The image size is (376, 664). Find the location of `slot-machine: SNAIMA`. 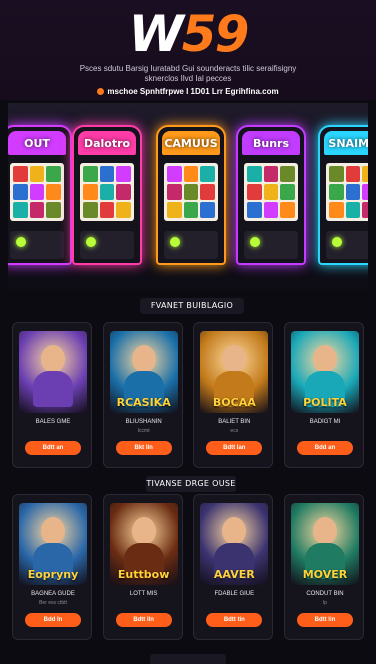

slot-machine: SNAIMA is located at coordinates (343, 195).